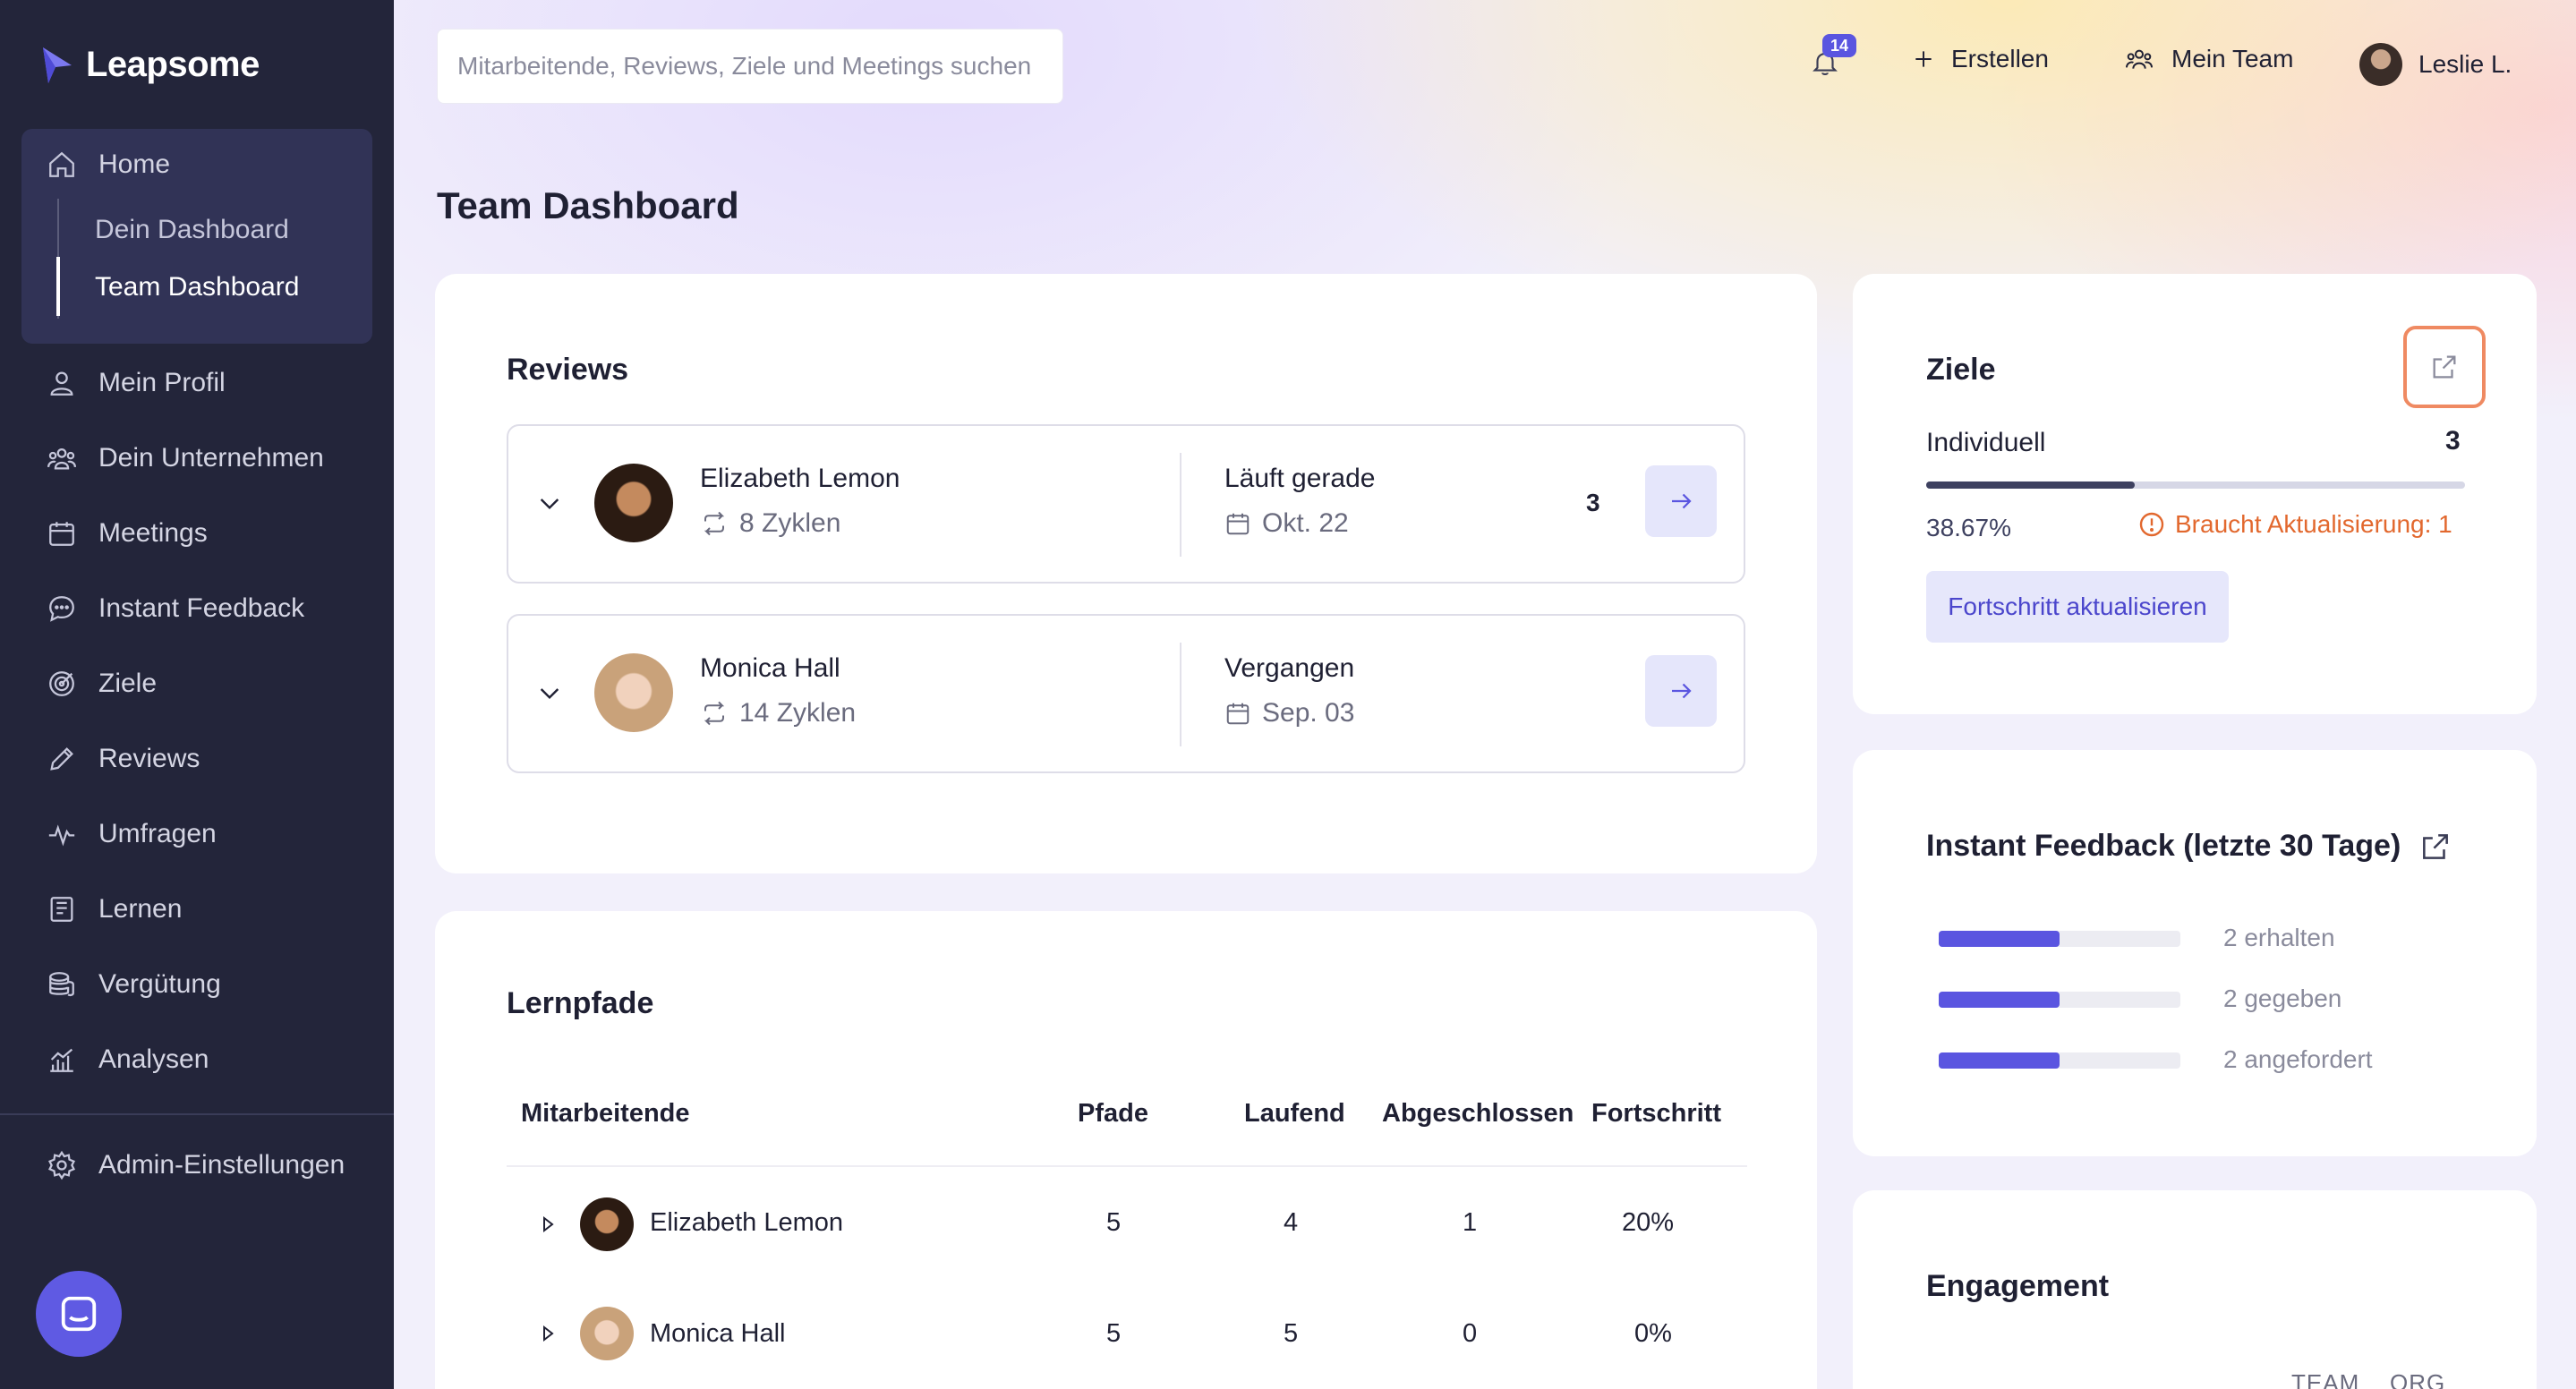  What do you see at coordinates (580, 1003) in the screenshot?
I see `lernpfade-title: Lernpfade` at bounding box center [580, 1003].